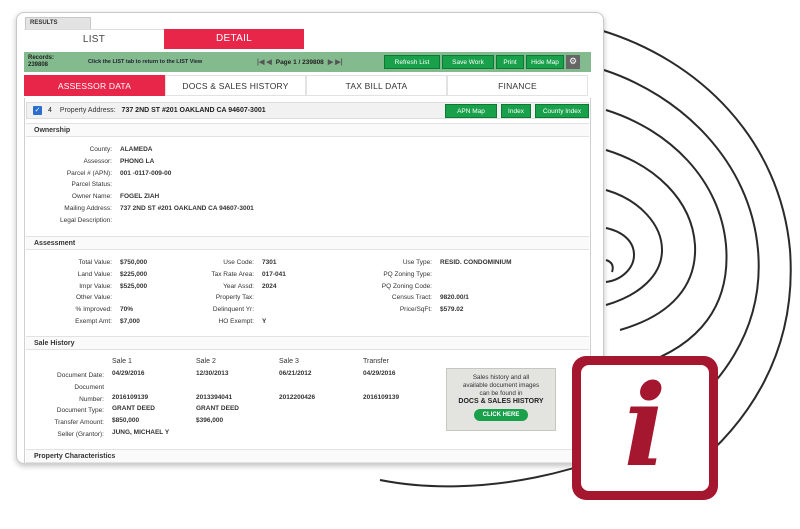  I want to click on field-value: 737 2ND ST #201 OAKLAND CA 94607-3001, so click(187, 208).